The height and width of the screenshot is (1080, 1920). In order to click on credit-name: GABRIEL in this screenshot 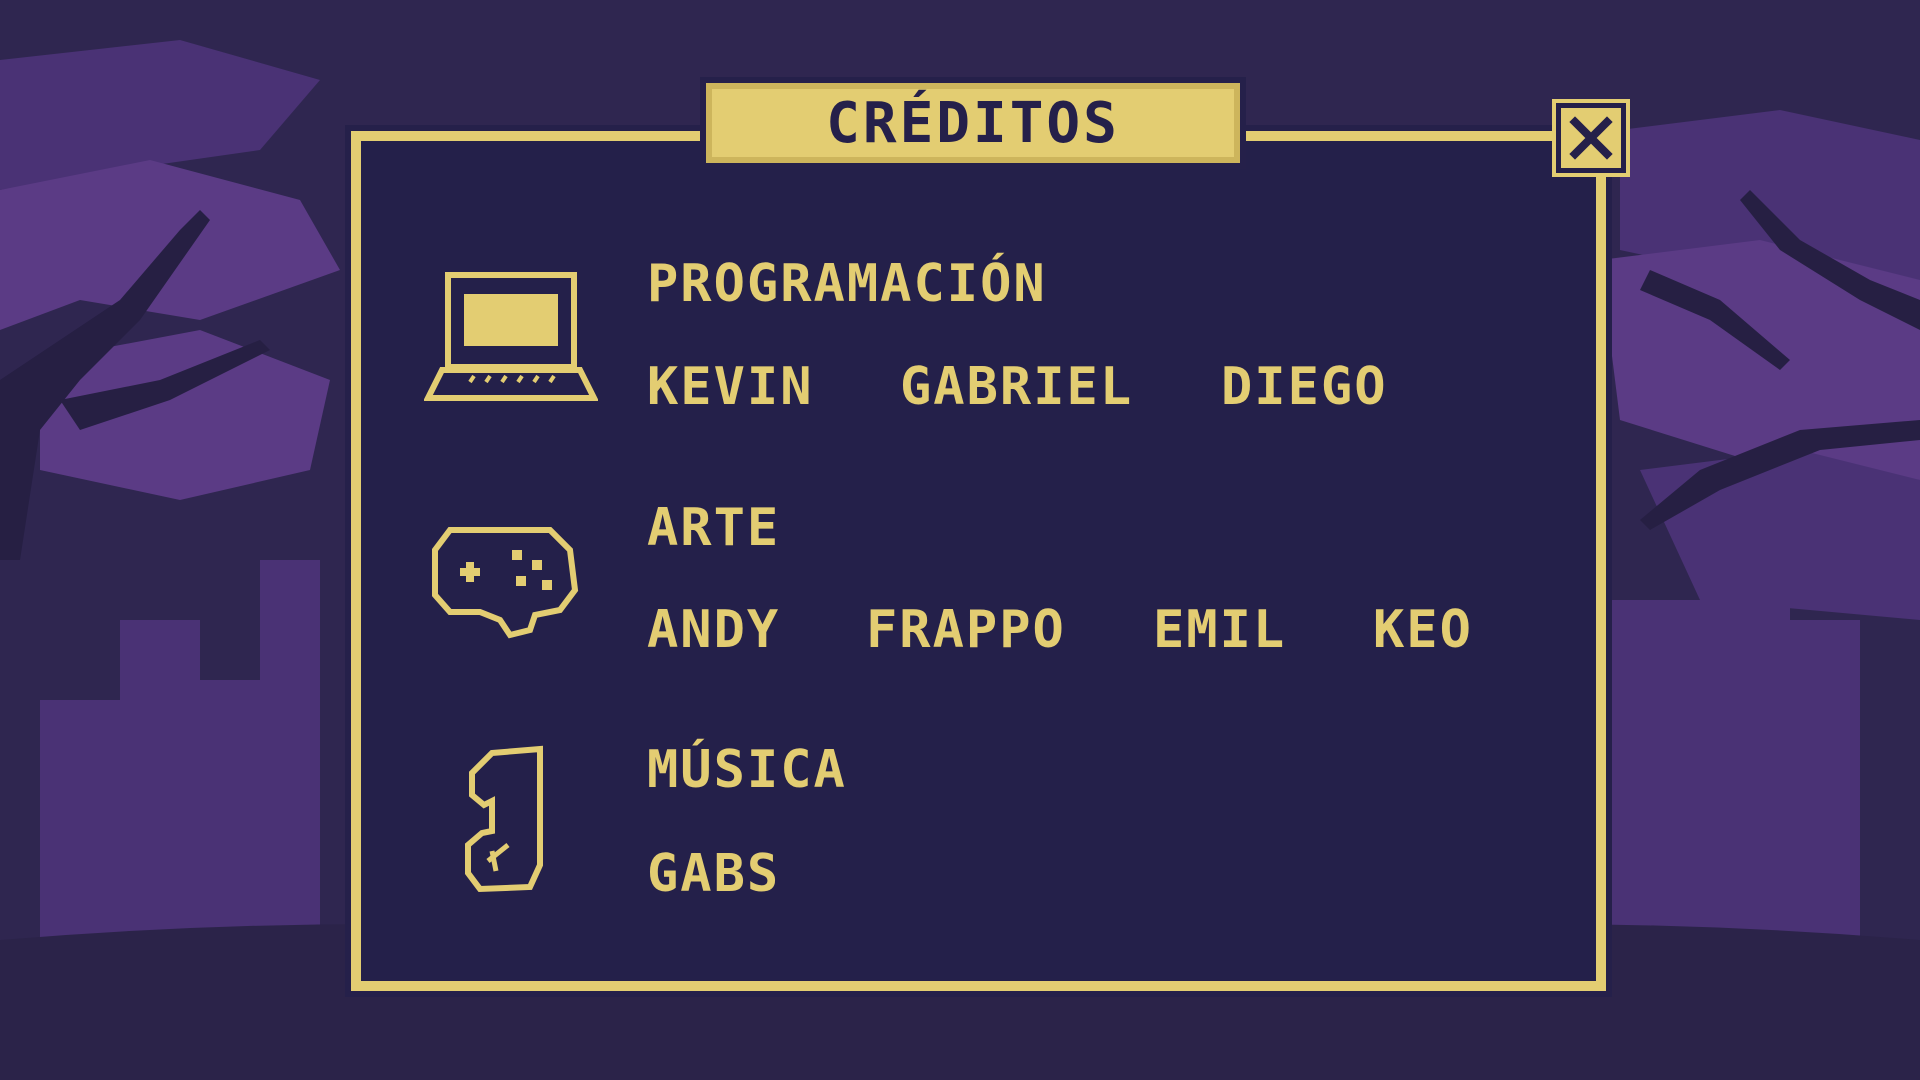, I will do `click(1017, 387)`.